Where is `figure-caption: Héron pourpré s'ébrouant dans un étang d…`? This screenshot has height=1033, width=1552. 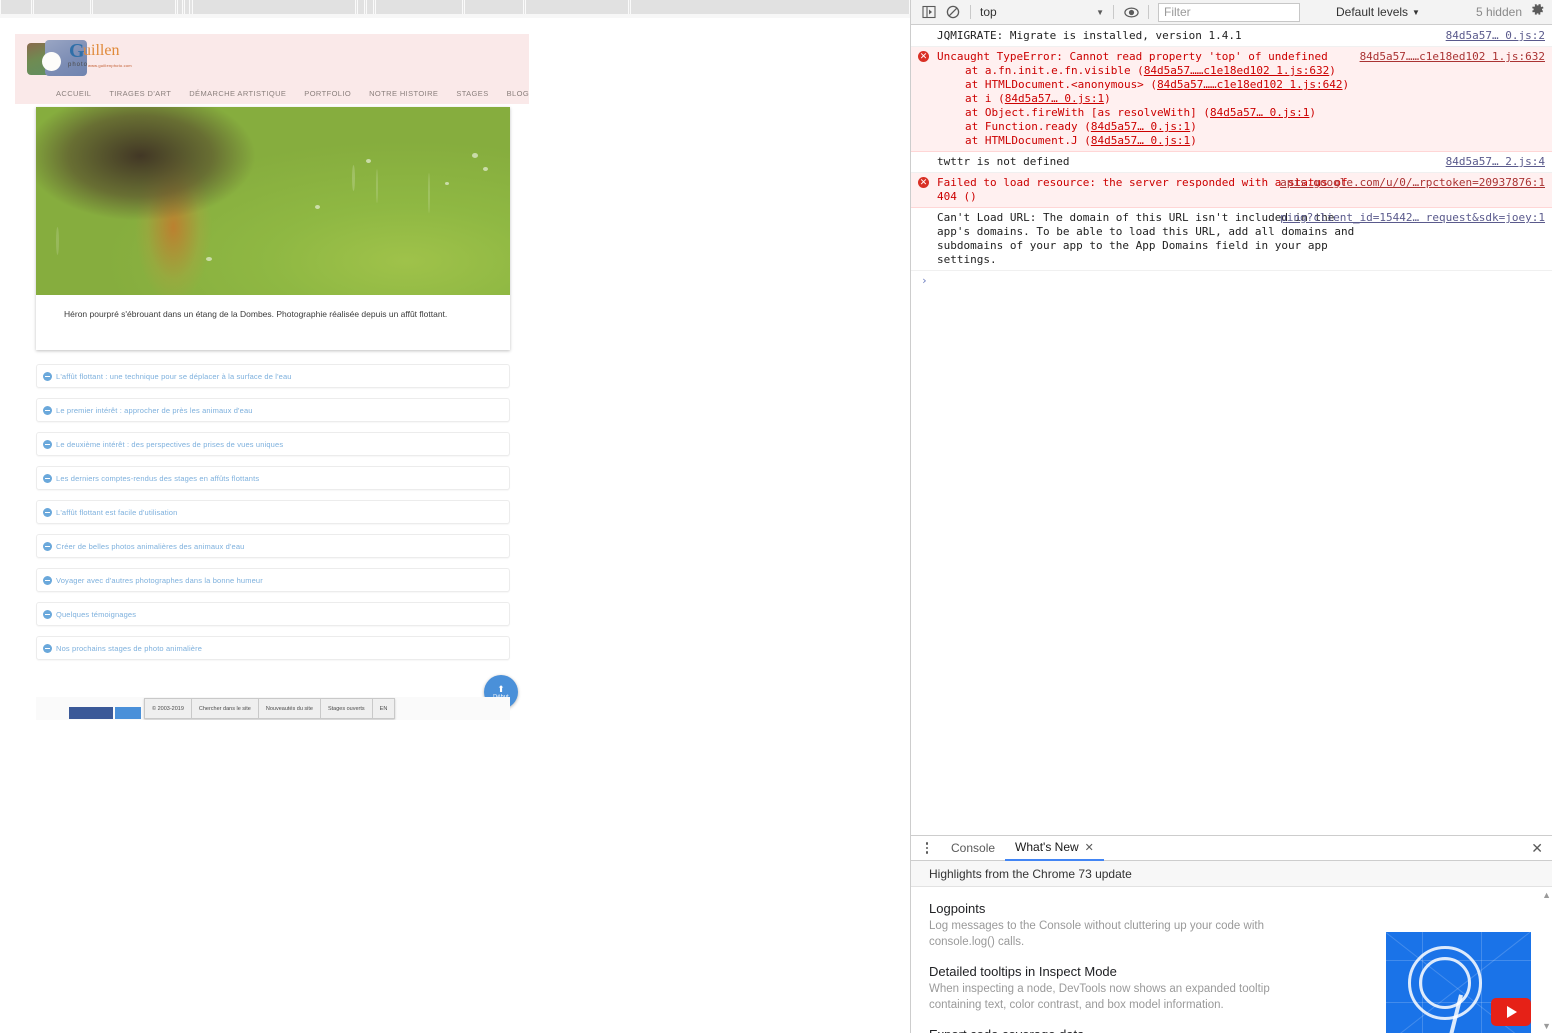
figure-caption: Héron pourpré s'ébrouant dans un étang d… is located at coordinates (256, 314).